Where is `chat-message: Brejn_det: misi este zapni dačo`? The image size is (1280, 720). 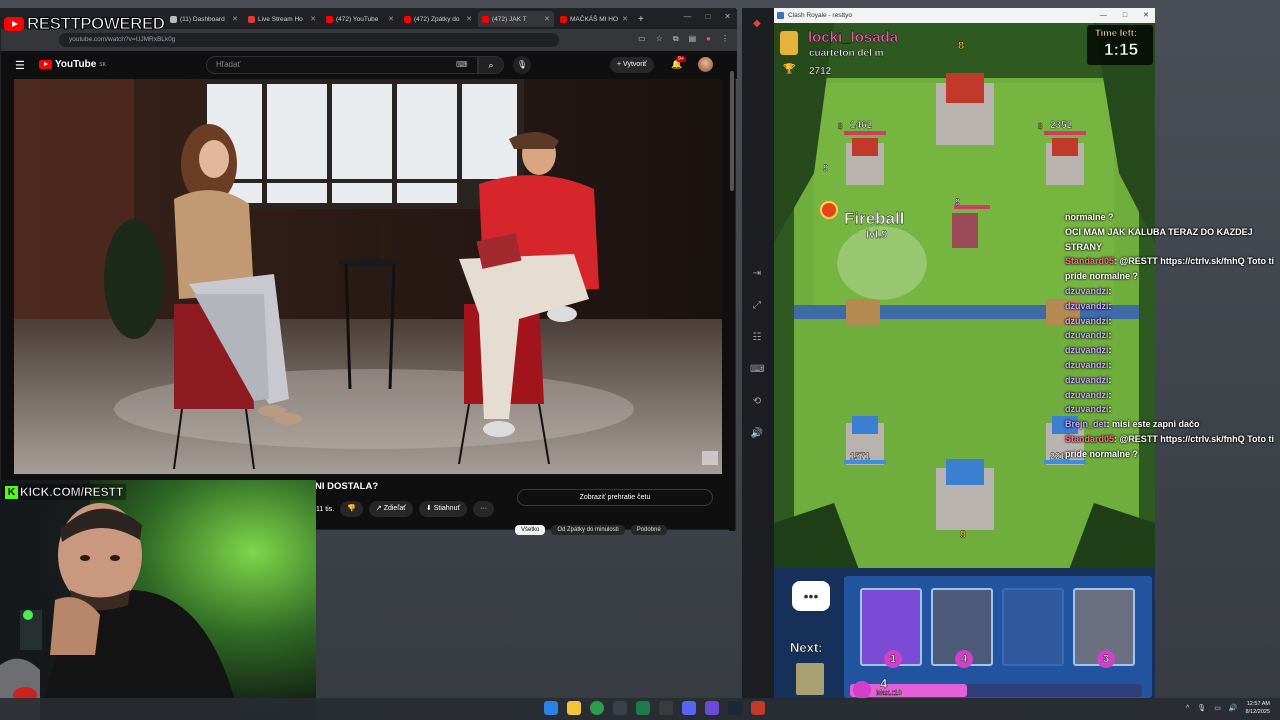 chat-message: Brejn_det: misi este zapni dačo is located at coordinates (1132, 424).